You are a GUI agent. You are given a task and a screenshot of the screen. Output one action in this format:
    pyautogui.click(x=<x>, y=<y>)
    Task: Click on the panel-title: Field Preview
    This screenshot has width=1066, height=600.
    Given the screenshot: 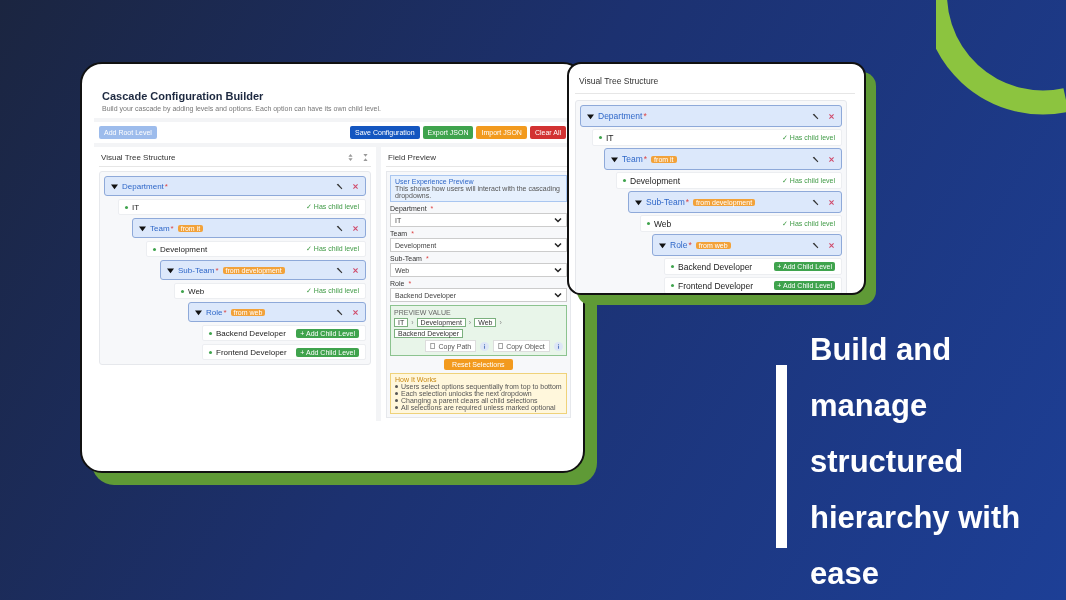 What is the action you would take?
    pyautogui.click(x=412, y=157)
    